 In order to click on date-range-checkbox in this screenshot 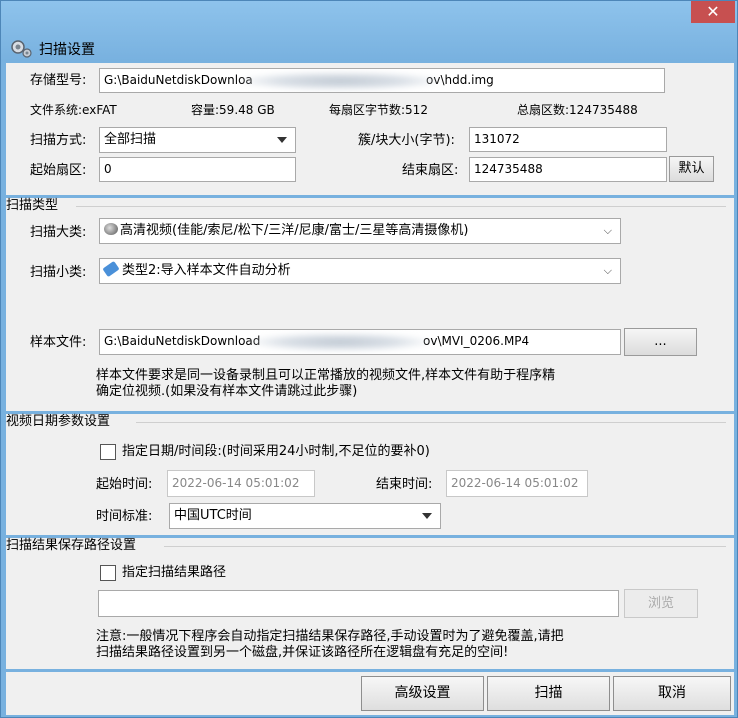, I will do `click(108, 452)`.